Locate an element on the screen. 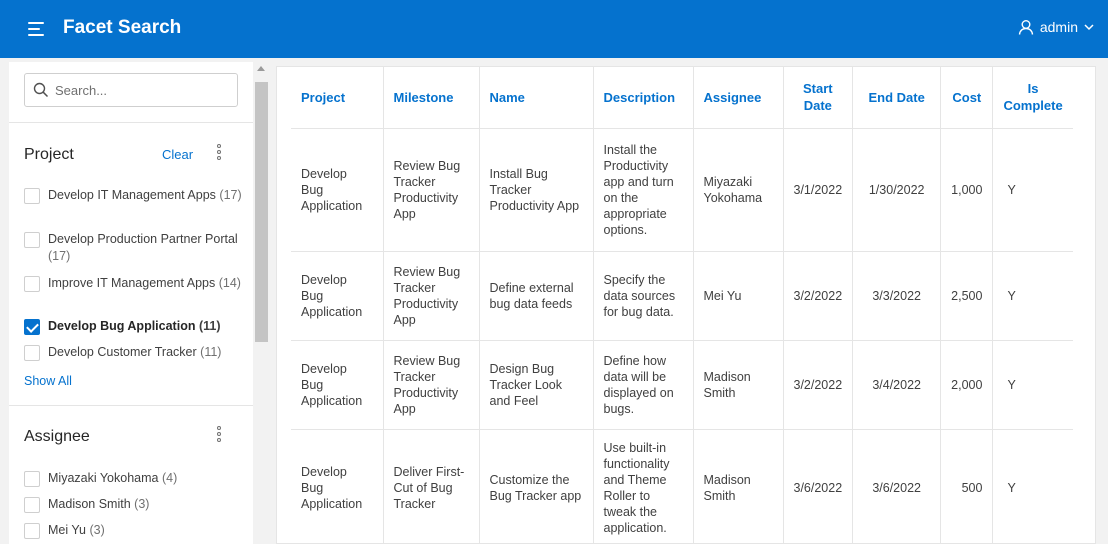  cell-assignee: Miyazaki Yokohama is located at coordinates (737, 190).